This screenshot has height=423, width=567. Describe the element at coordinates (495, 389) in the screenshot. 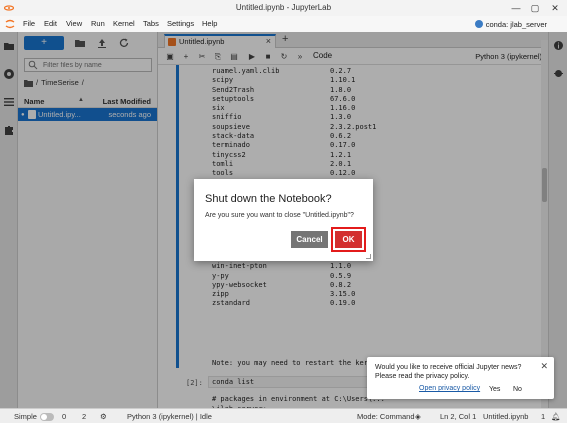

I see `yes-button: Yes` at that location.